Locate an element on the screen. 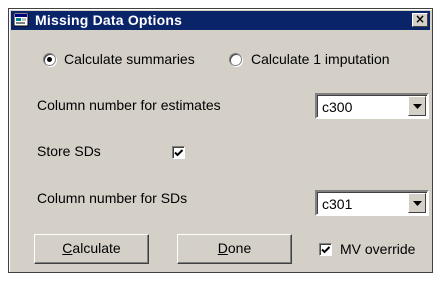 The image size is (446, 282). calculate-imputation-label: Calculate 1 imputation is located at coordinates (320, 59).